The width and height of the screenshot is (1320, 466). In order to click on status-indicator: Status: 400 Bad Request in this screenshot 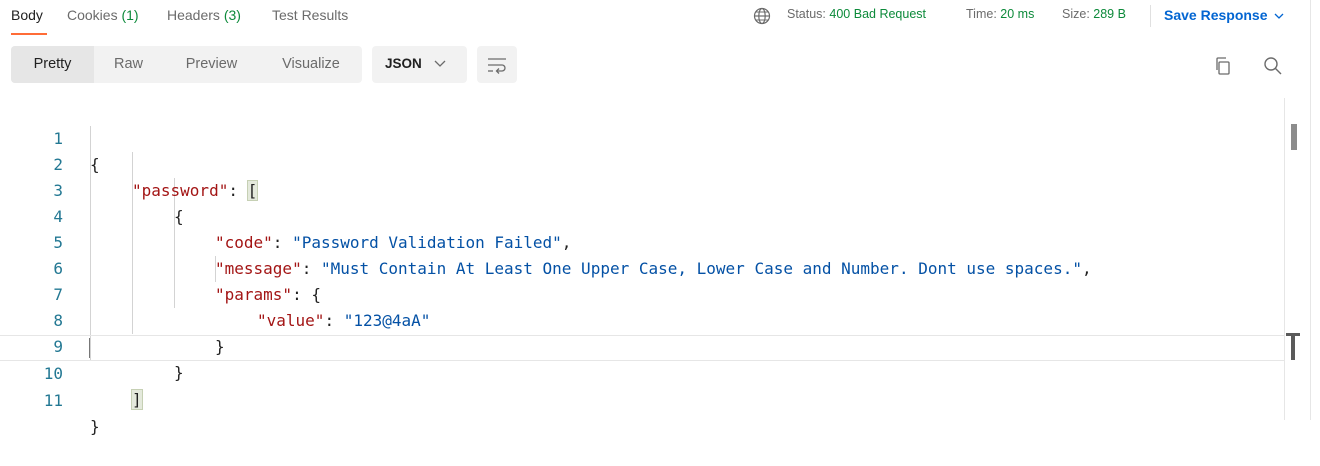, I will do `click(856, 14)`.